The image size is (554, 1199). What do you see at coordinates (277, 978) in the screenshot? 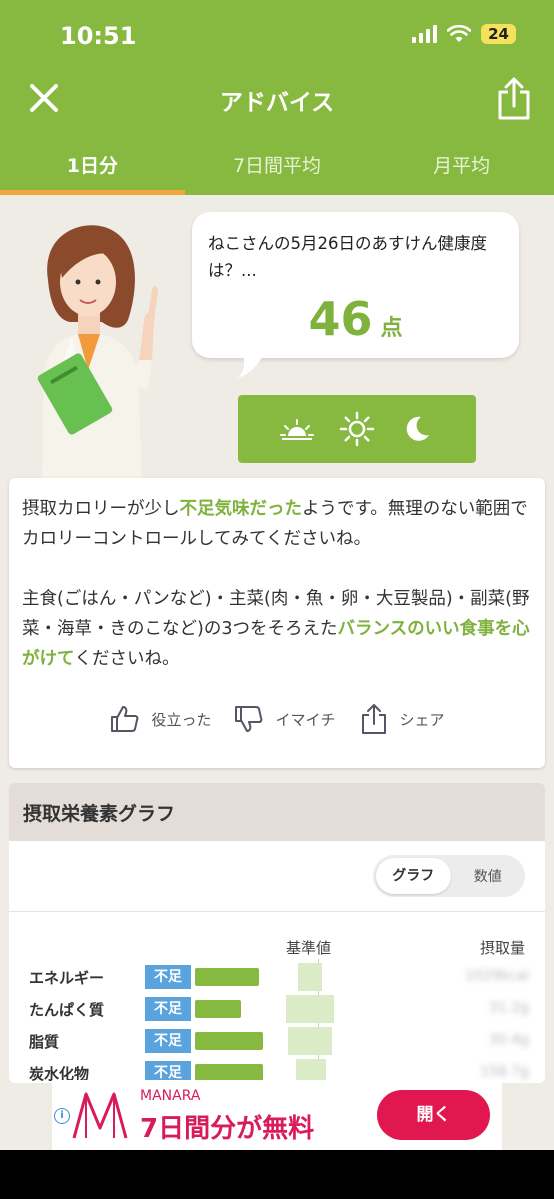
I see `nutrient-row: エネルギー 不足 1029kcal` at bounding box center [277, 978].